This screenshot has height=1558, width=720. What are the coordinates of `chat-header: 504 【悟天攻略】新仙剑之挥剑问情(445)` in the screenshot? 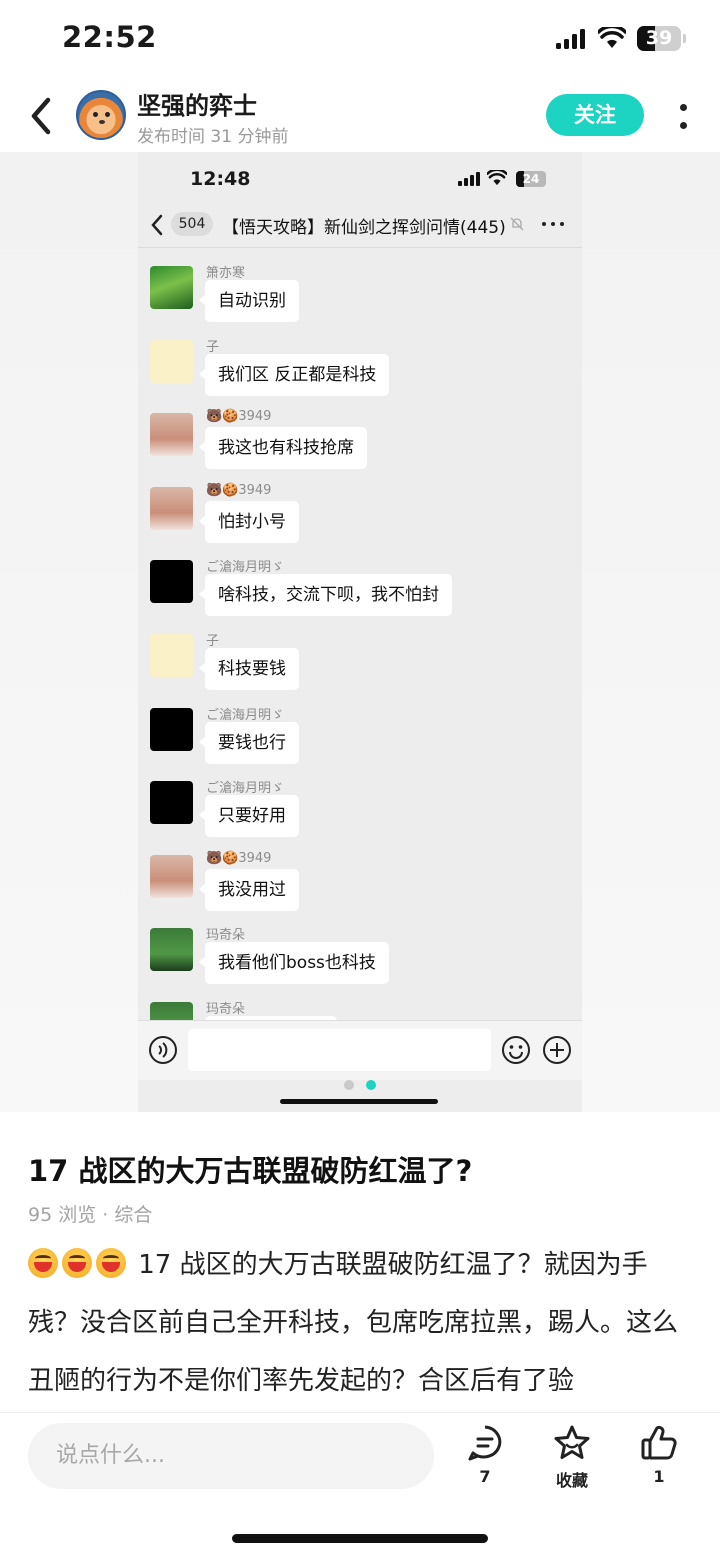 It's located at (360, 225).